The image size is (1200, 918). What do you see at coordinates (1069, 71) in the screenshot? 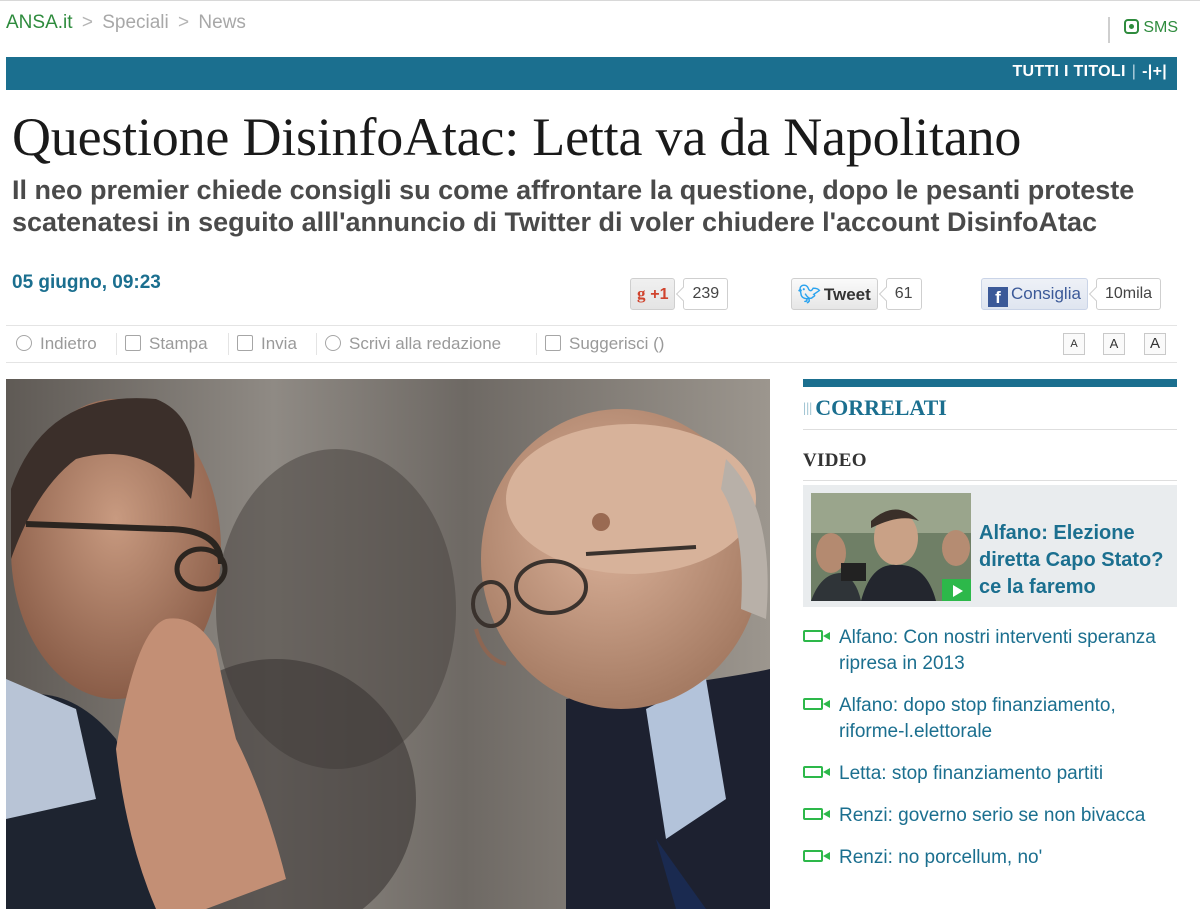
I see `tutti-i-titoli-label: TUTTI I TITOLI` at bounding box center [1069, 71].